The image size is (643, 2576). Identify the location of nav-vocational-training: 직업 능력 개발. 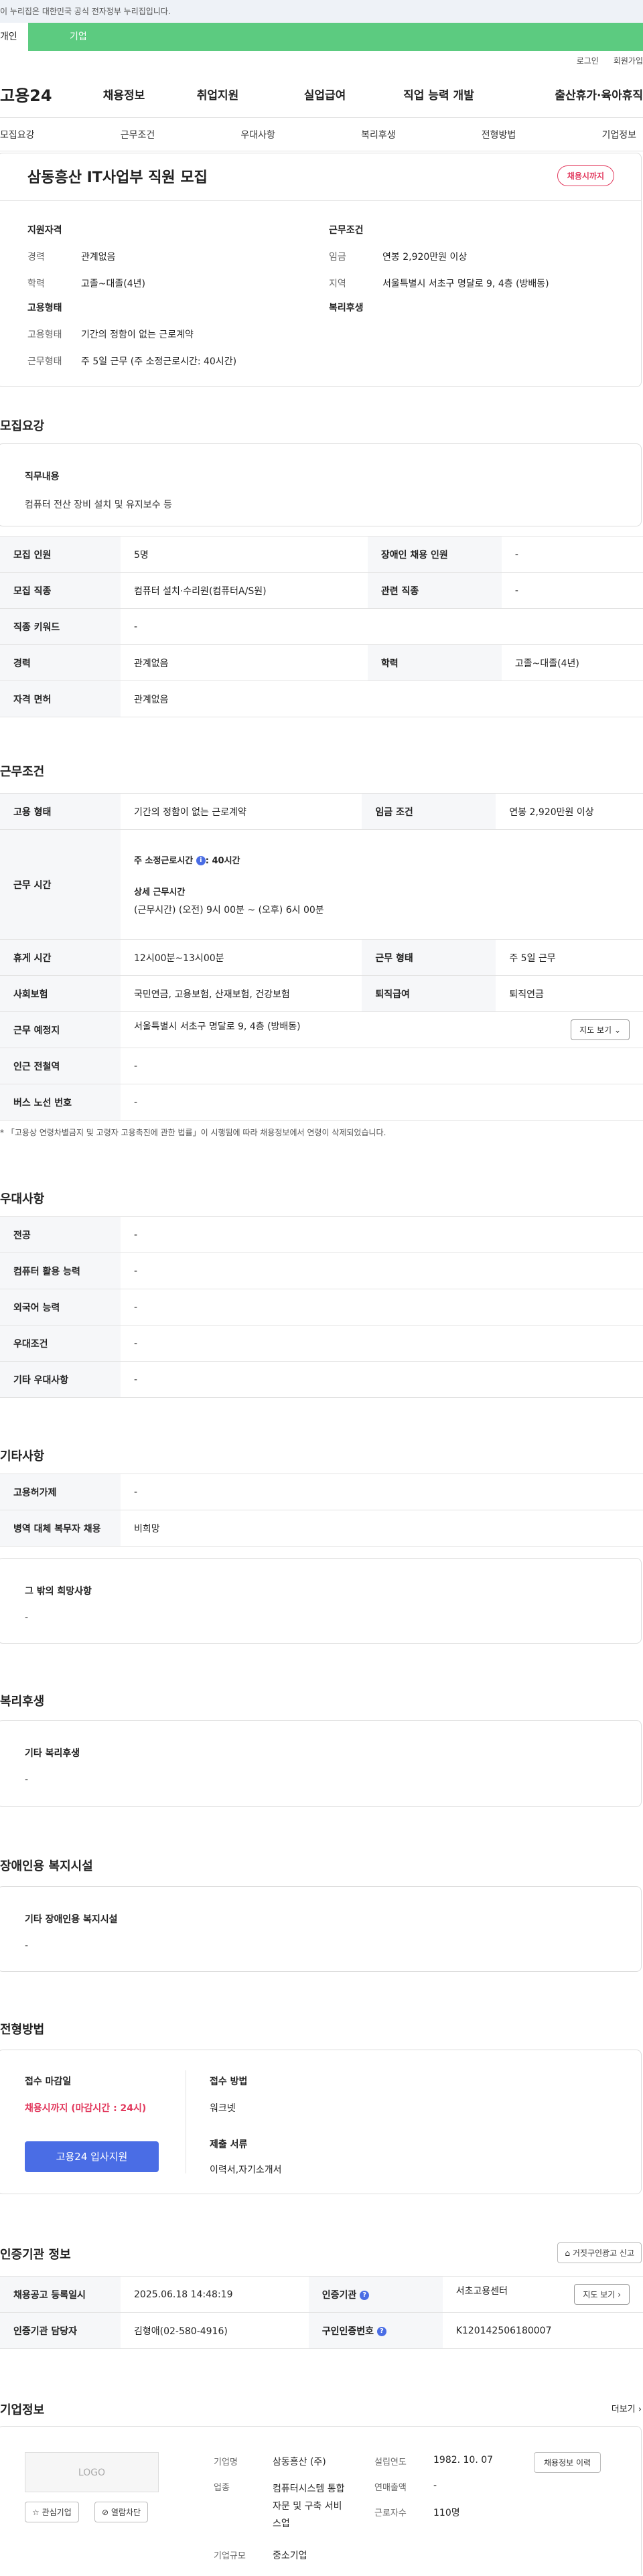
(439, 94).